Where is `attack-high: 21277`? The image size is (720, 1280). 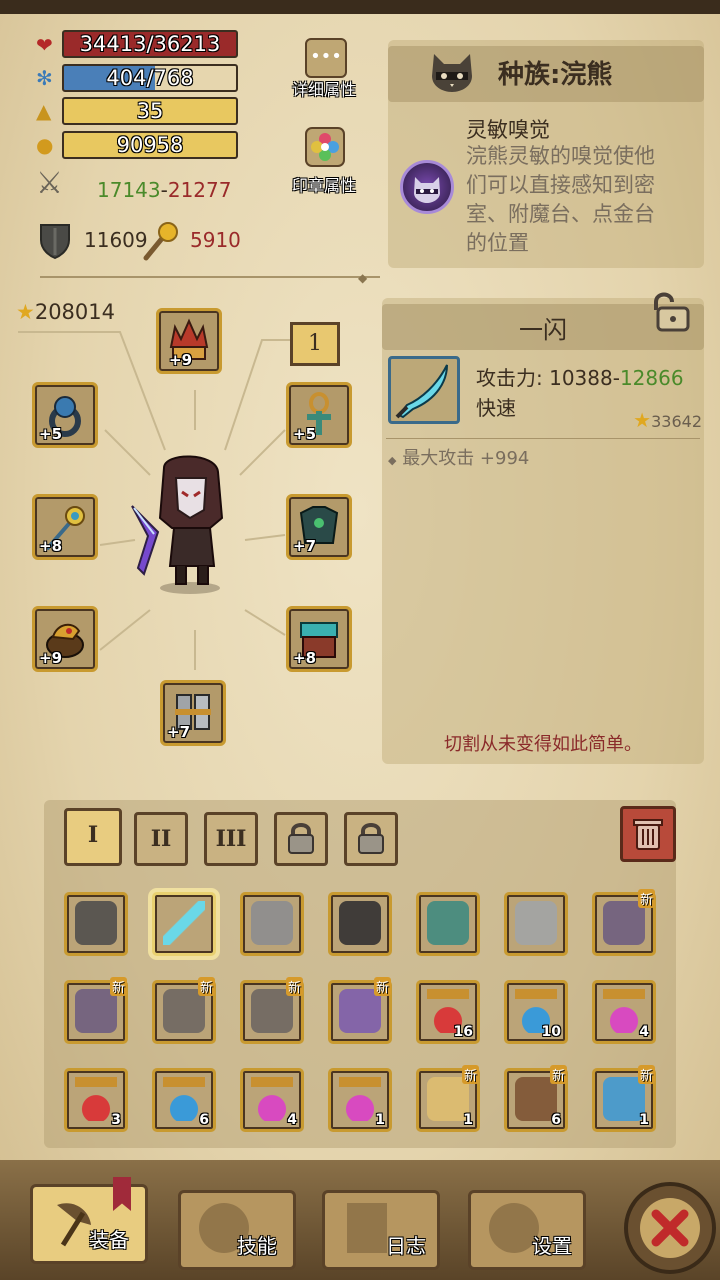 attack-high: 21277 is located at coordinates (199, 190).